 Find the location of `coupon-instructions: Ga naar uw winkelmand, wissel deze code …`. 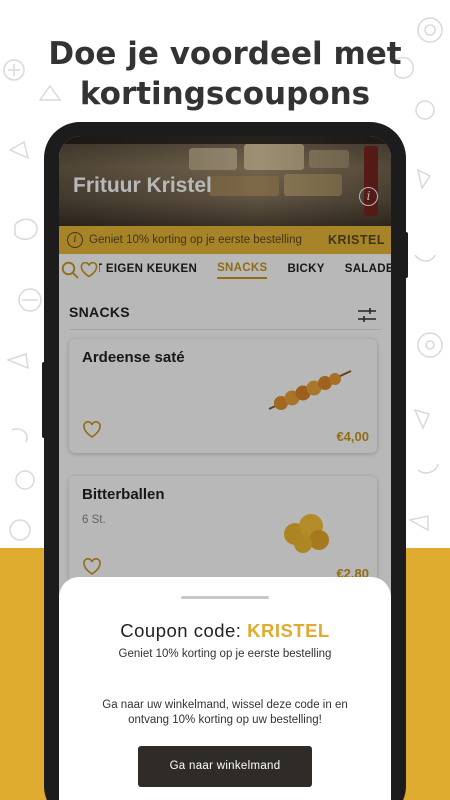

coupon-instructions: Ga naar uw winkelmand, wissel deze code … is located at coordinates (225, 712).